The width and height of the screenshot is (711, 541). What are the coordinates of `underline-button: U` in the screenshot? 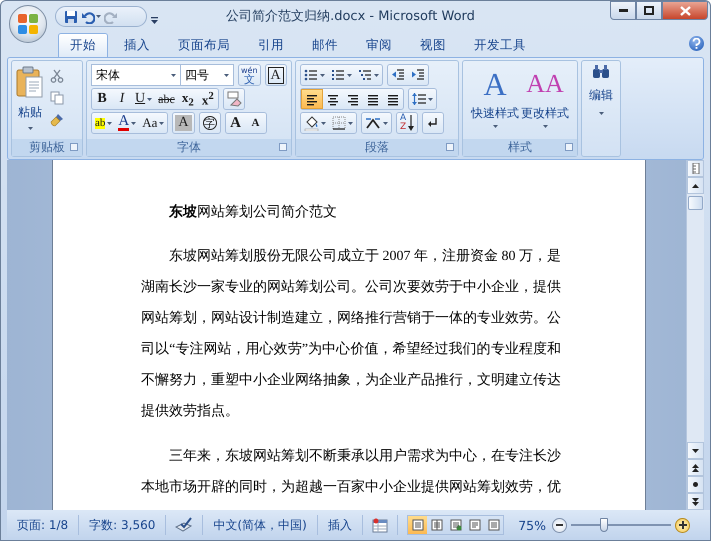 It's located at (144, 99).